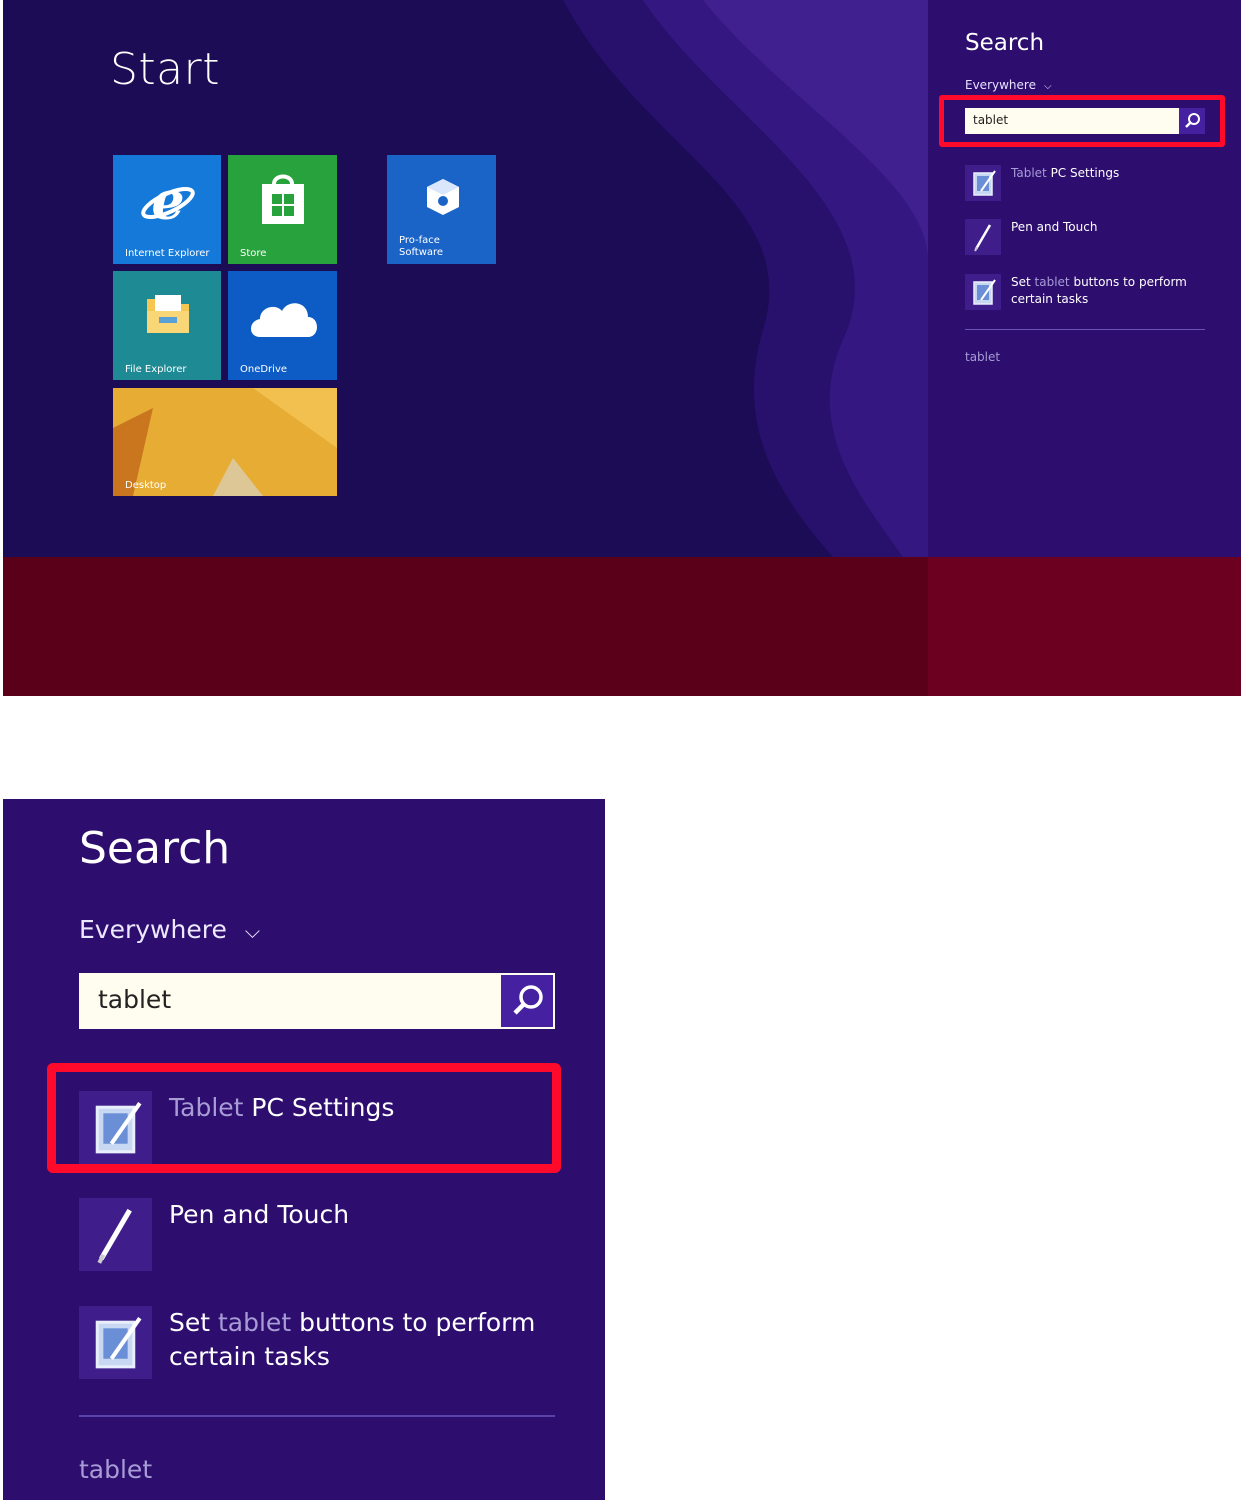 This screenshot has width=1242, height=1500. Describe the element at coordinates (1084, 626) in the screenshot. I see `lower-wallpaper-strip-right` at that location.